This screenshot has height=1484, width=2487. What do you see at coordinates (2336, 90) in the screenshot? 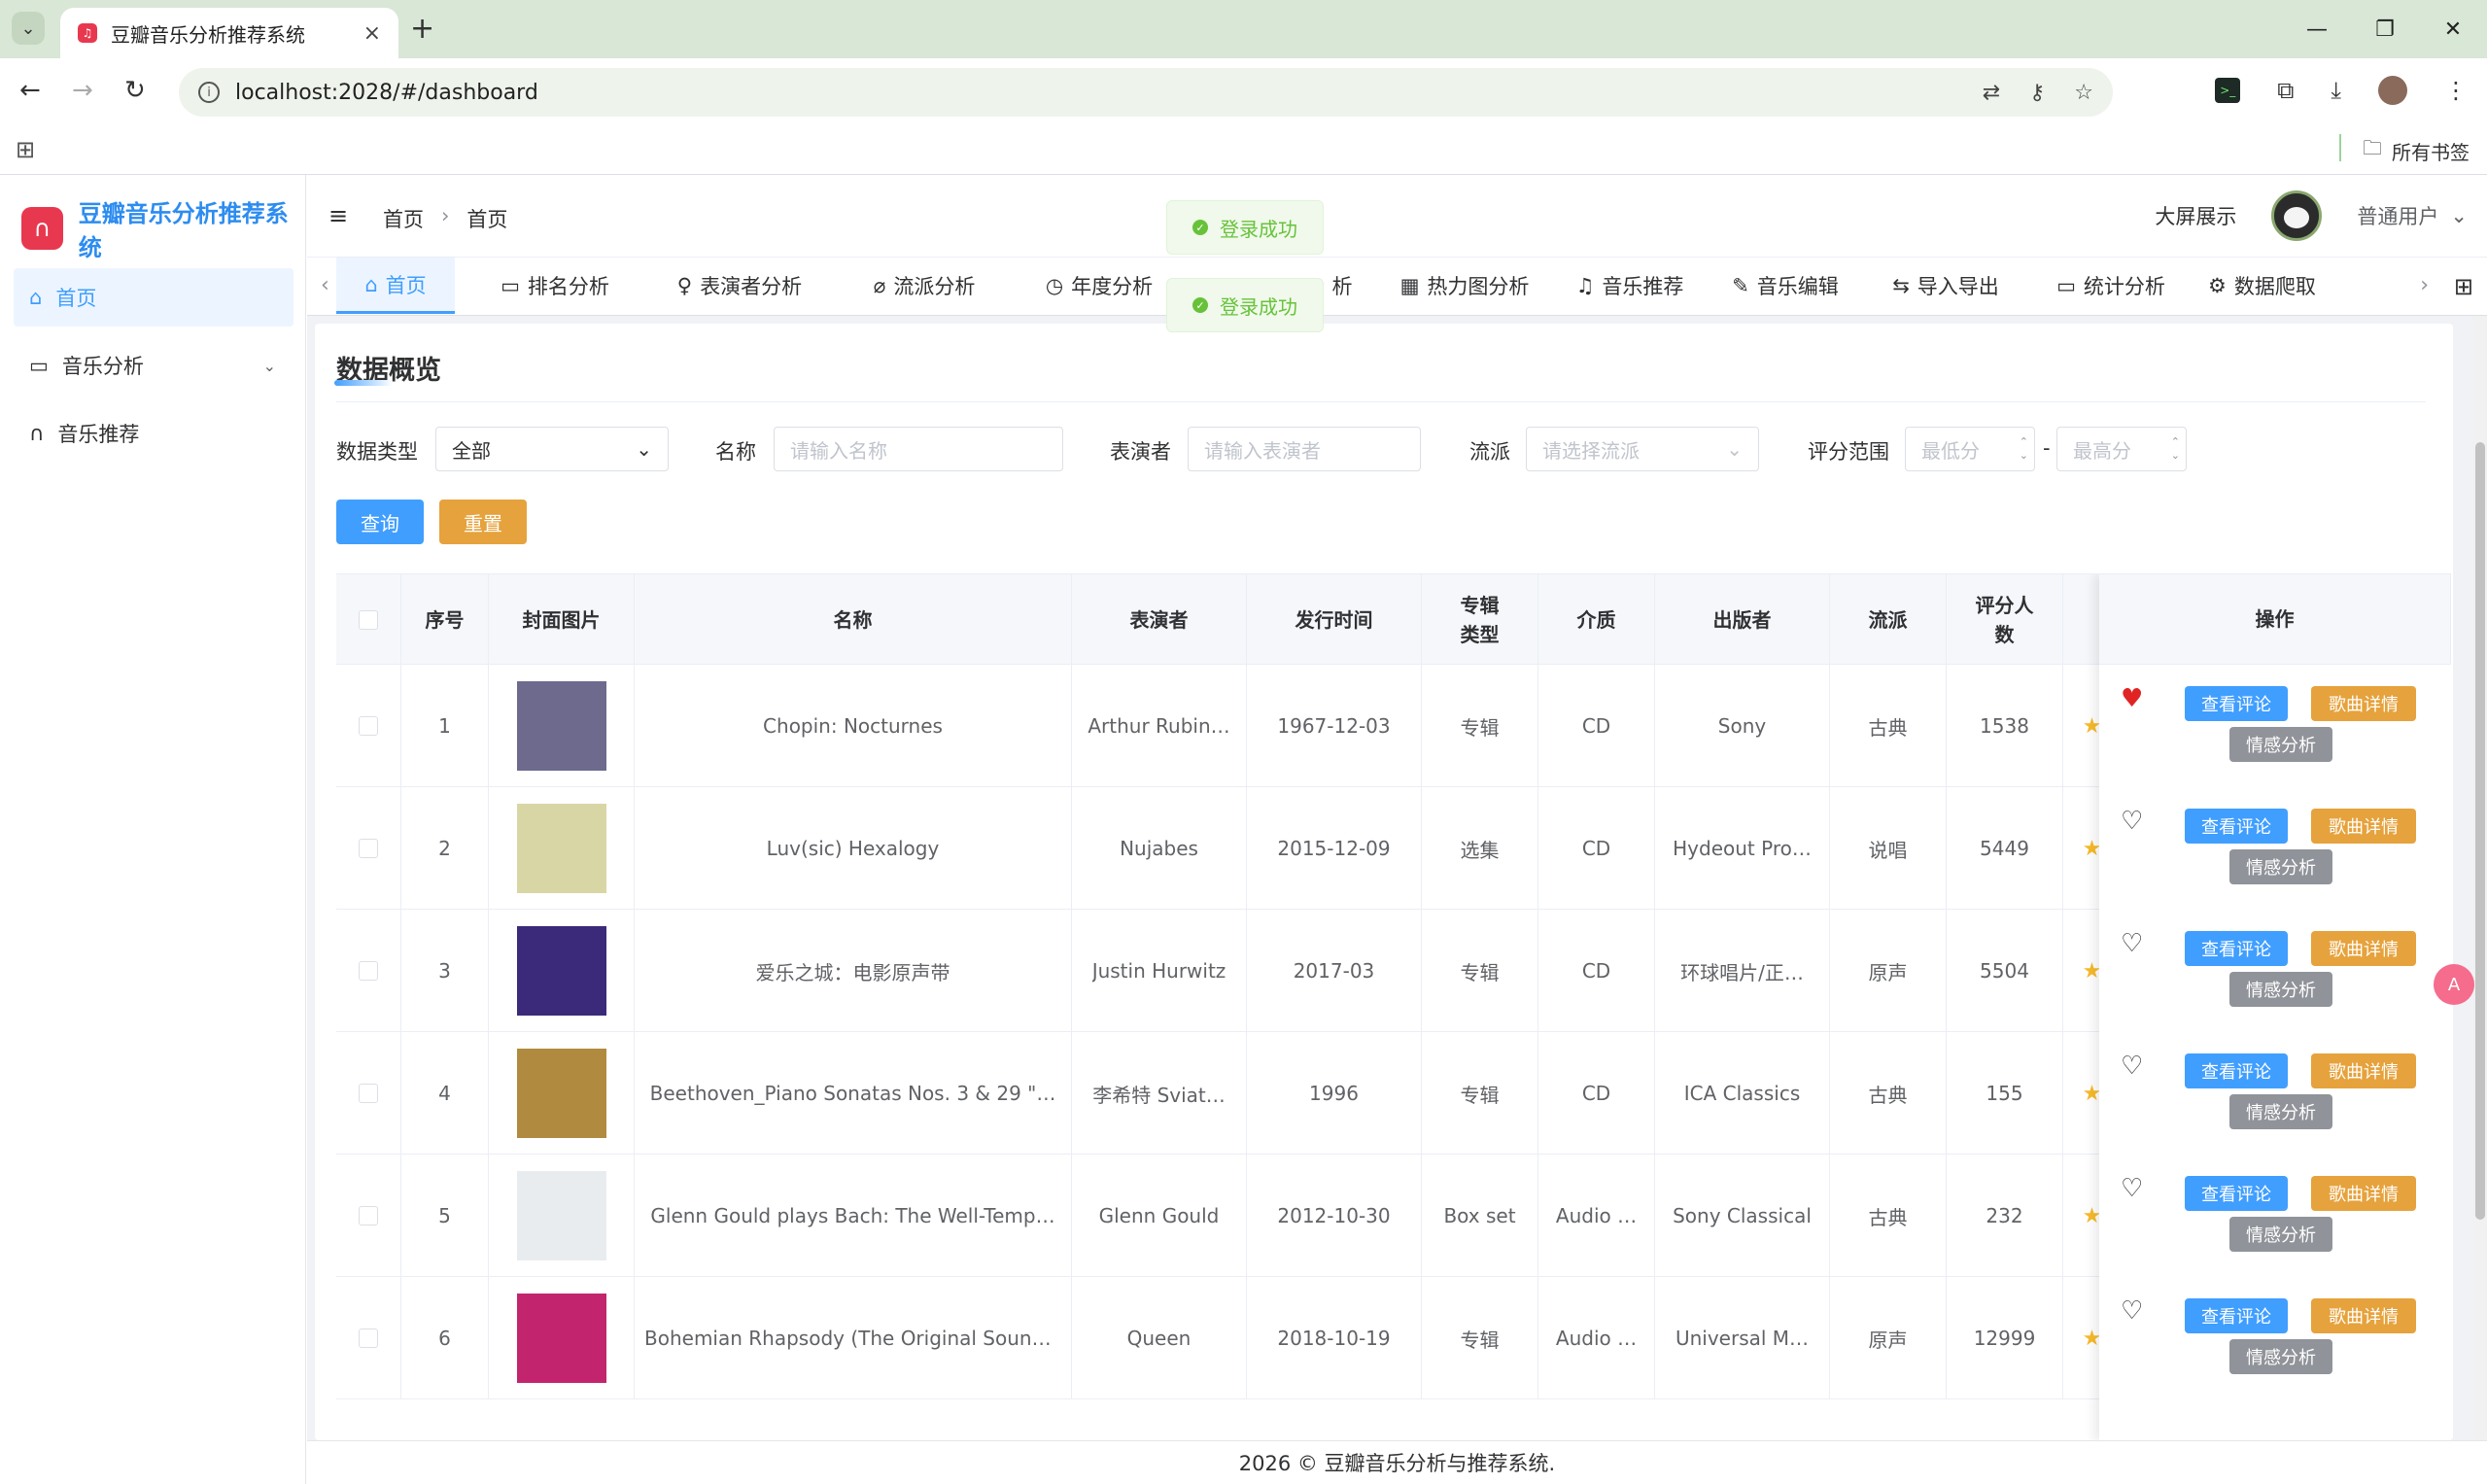
I see `download-icon: ⤓` at bounding box center [2336, 90].